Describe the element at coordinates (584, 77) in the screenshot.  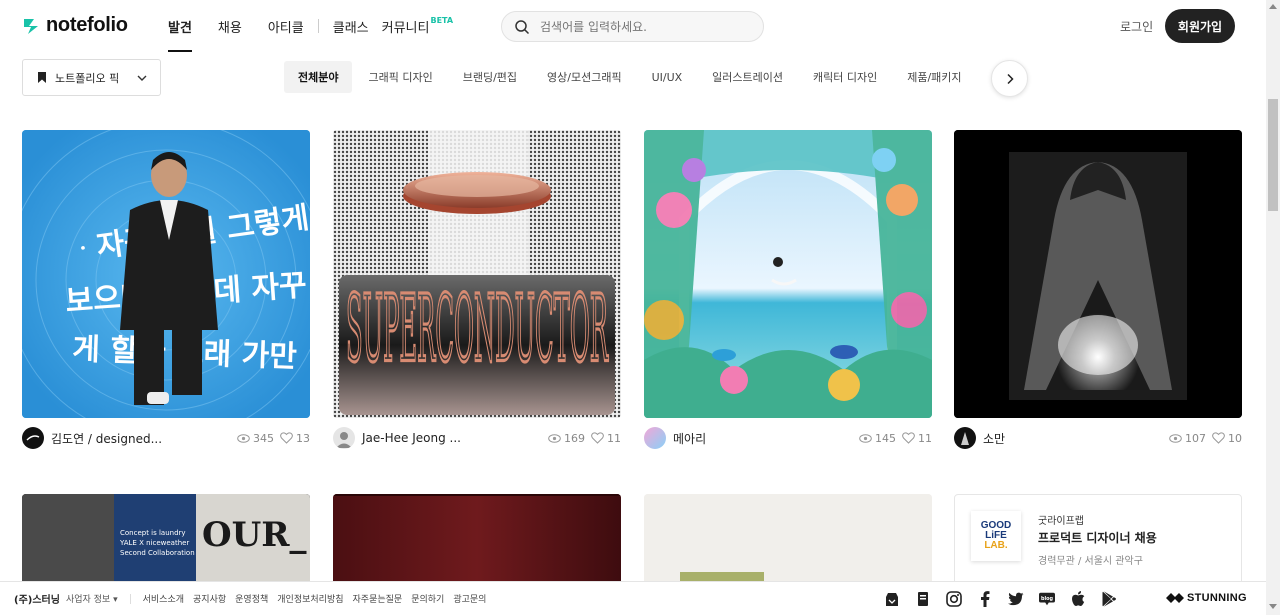
I see `category-tab-motion: 영상/모션그래픽` at that location.